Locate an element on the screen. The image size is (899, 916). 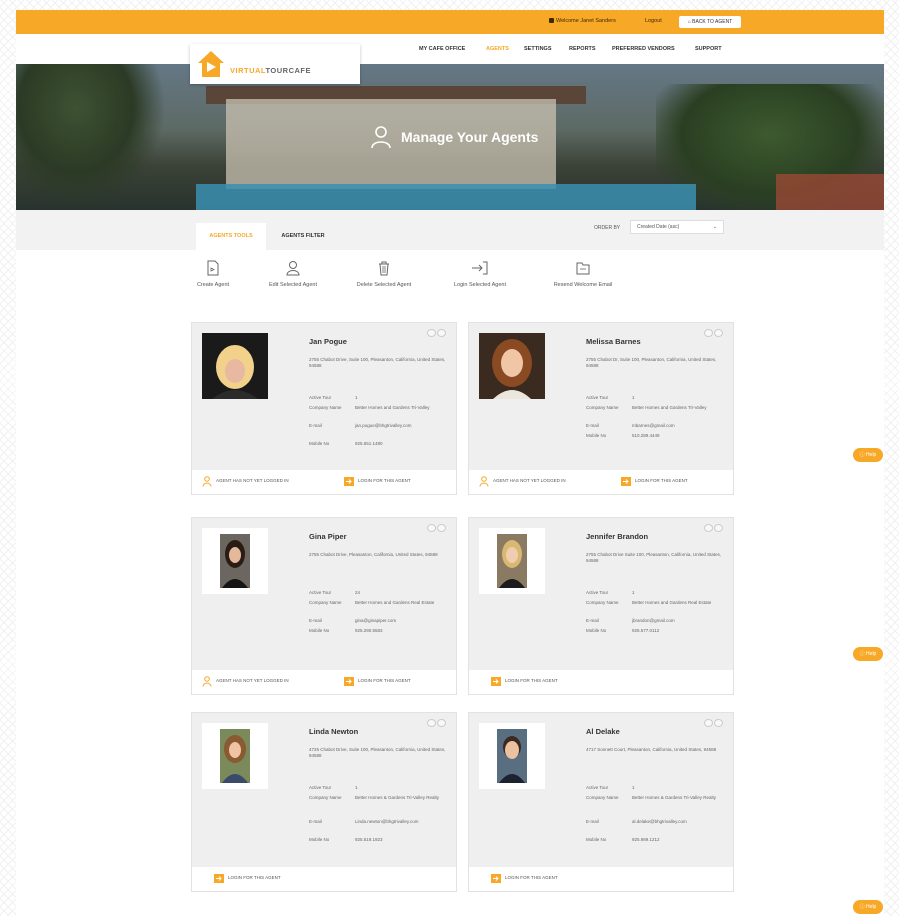
logout-link: Logout is located at coordinates (653, 21).